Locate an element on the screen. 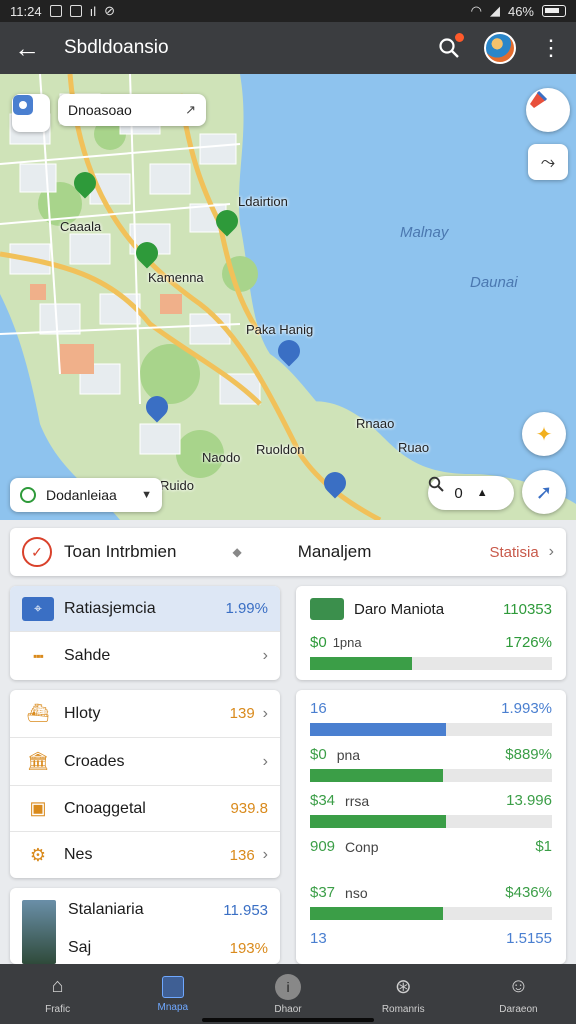  chevron-right-icon: › is located at coordinates (265, 854).